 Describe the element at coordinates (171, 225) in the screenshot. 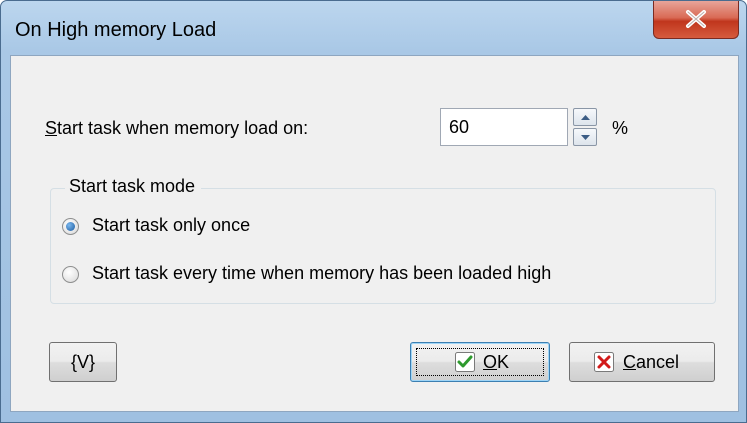

I see `radio-start-once-label: Start task only once` at that location.